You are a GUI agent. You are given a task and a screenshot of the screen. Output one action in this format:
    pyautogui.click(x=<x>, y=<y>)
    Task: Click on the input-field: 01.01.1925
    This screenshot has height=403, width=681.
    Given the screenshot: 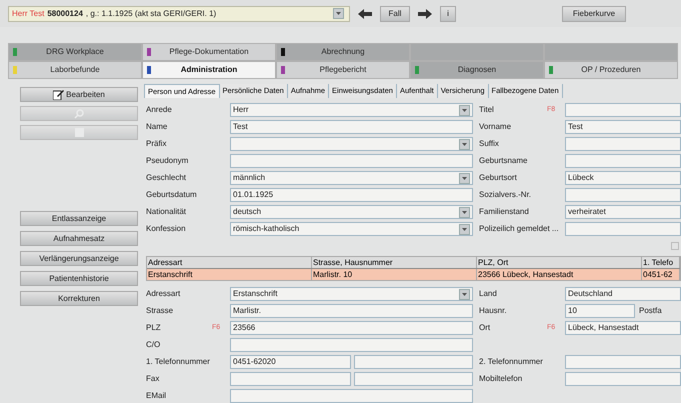 What is the action you would take?
    pyautogui.click(x=351, y=195)
    